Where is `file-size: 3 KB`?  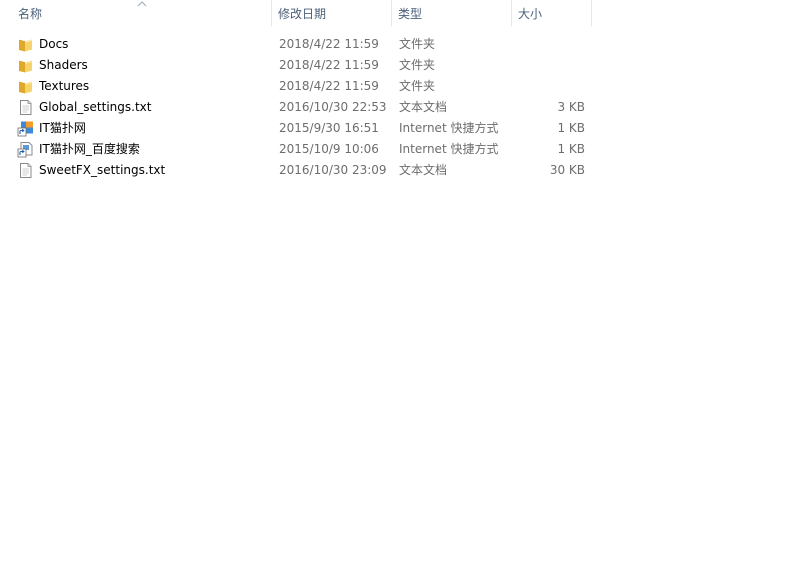 file-size: 3 KB is located at coordinates (571, 107).